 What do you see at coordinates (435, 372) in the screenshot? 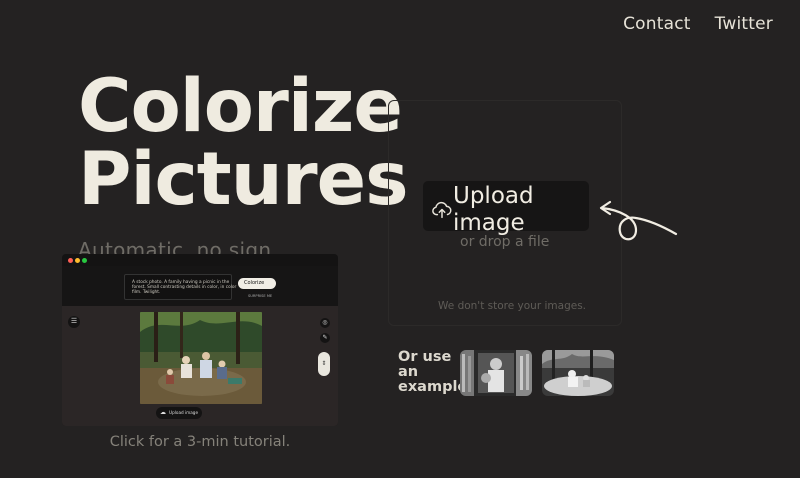
I see `examples-label: Or use an example.` at bounding box center [435, 372].